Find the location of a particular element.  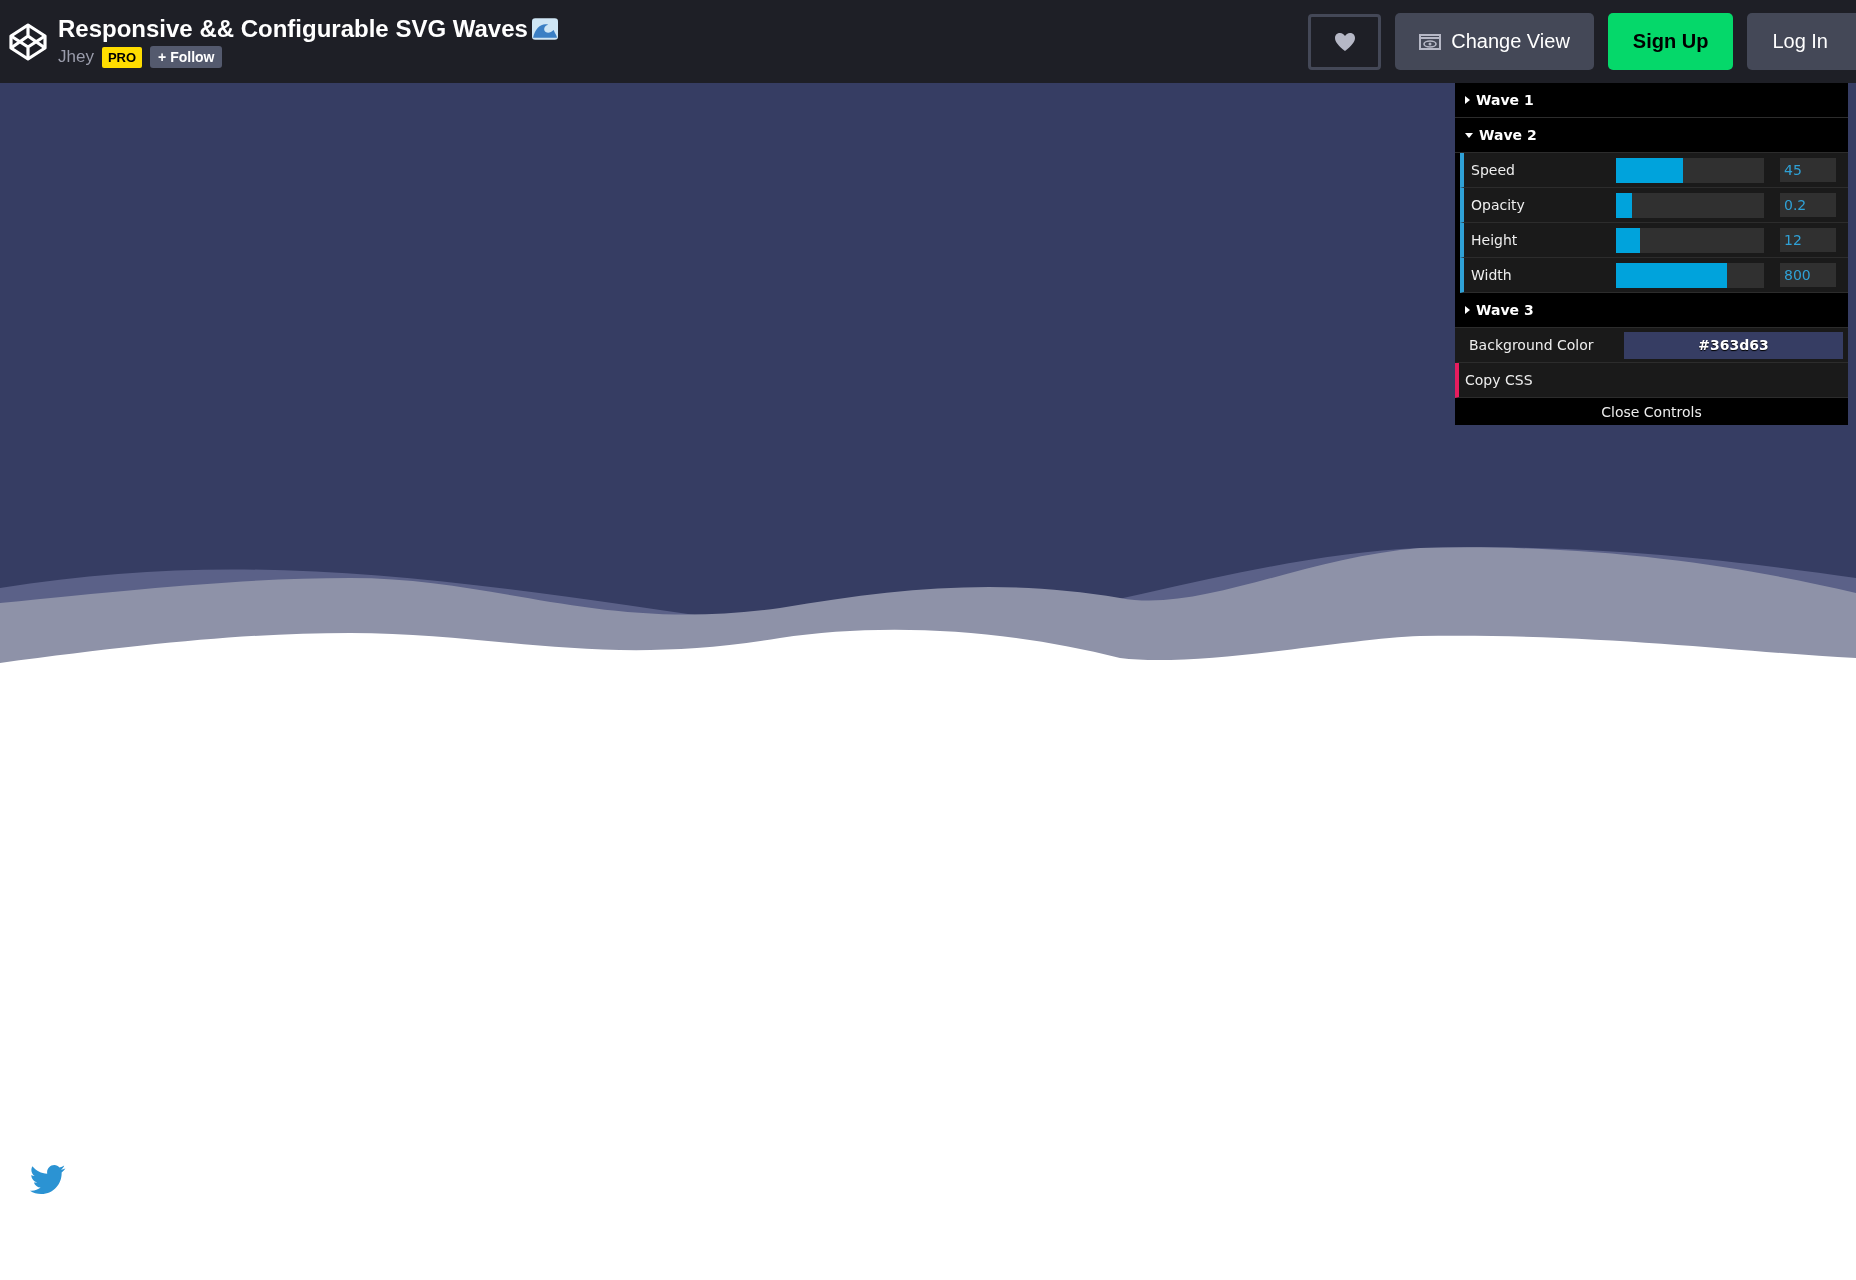

cube-logo-icon is located at coordinates (28, 41).